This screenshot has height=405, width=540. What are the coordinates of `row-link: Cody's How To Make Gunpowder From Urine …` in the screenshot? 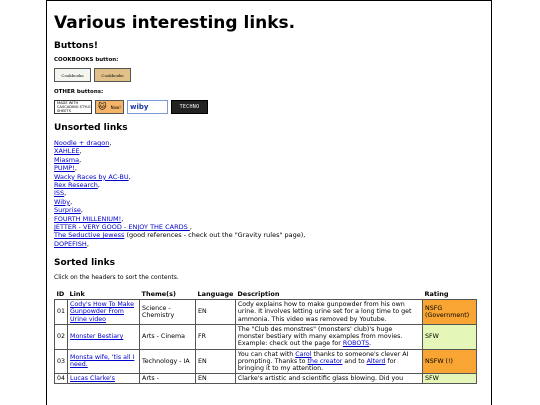 It's located at (102, 311).